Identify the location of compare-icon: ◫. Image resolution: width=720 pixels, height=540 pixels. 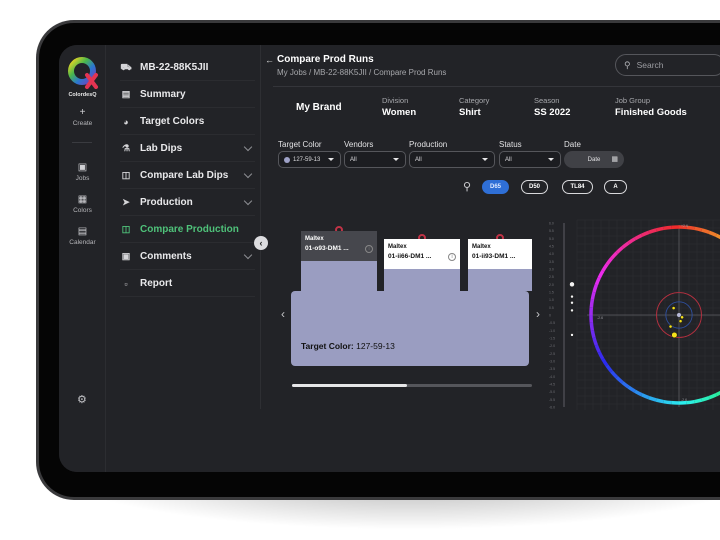
(126, 229).